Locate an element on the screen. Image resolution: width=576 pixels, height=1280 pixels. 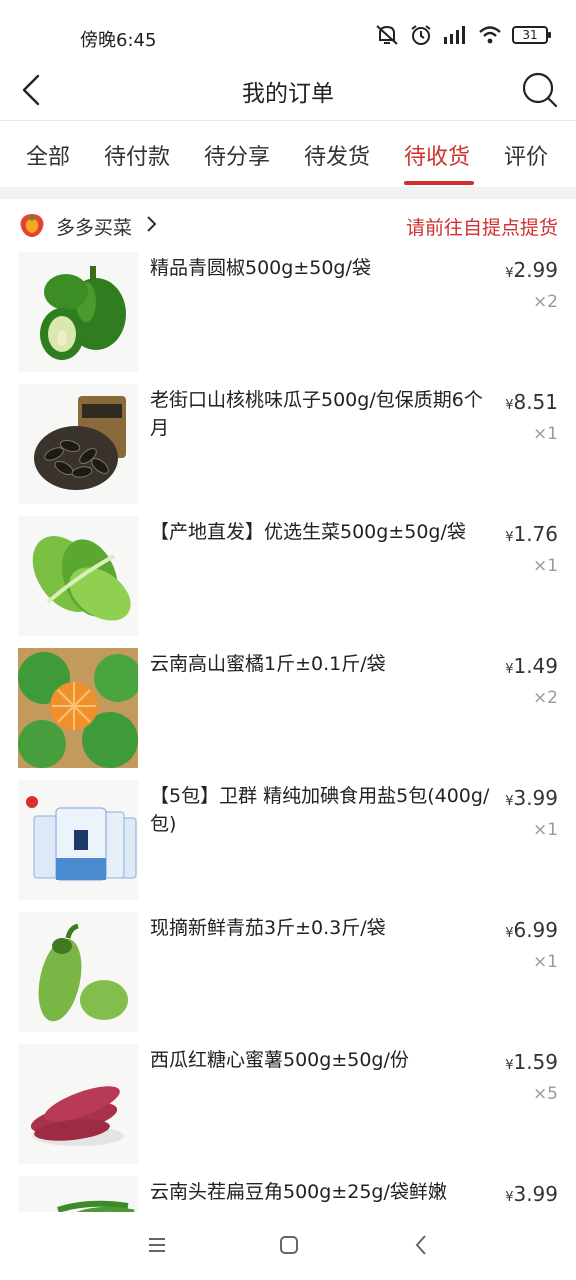
price-value: 1.76 is located at coordinates (535, 534).